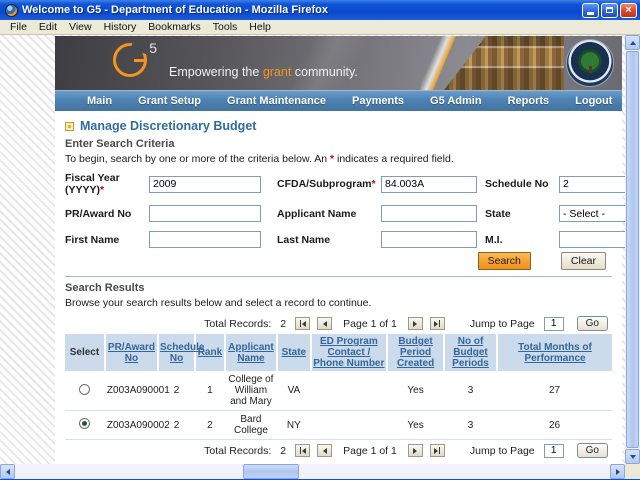 The image size is (640, 480). I want to click on nav-item: Payments, so click(378, 101).